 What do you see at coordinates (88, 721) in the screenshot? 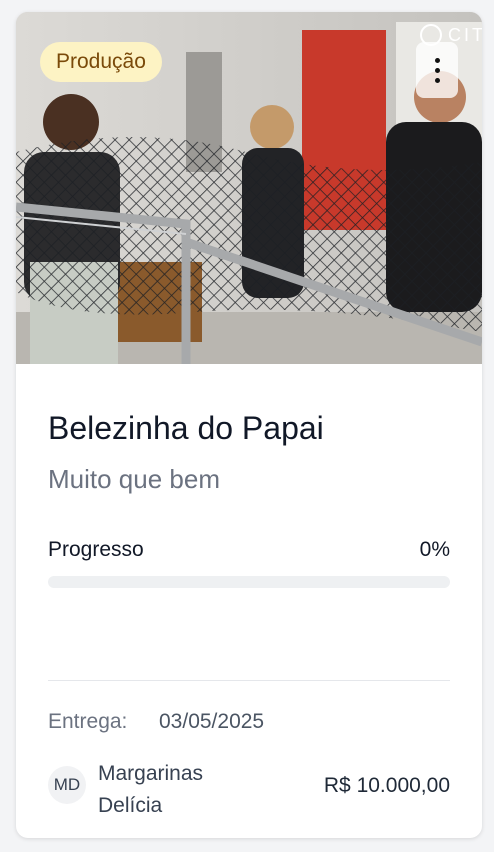
I see `delivery-label: Entrega:` at bounding box center [88, 721].